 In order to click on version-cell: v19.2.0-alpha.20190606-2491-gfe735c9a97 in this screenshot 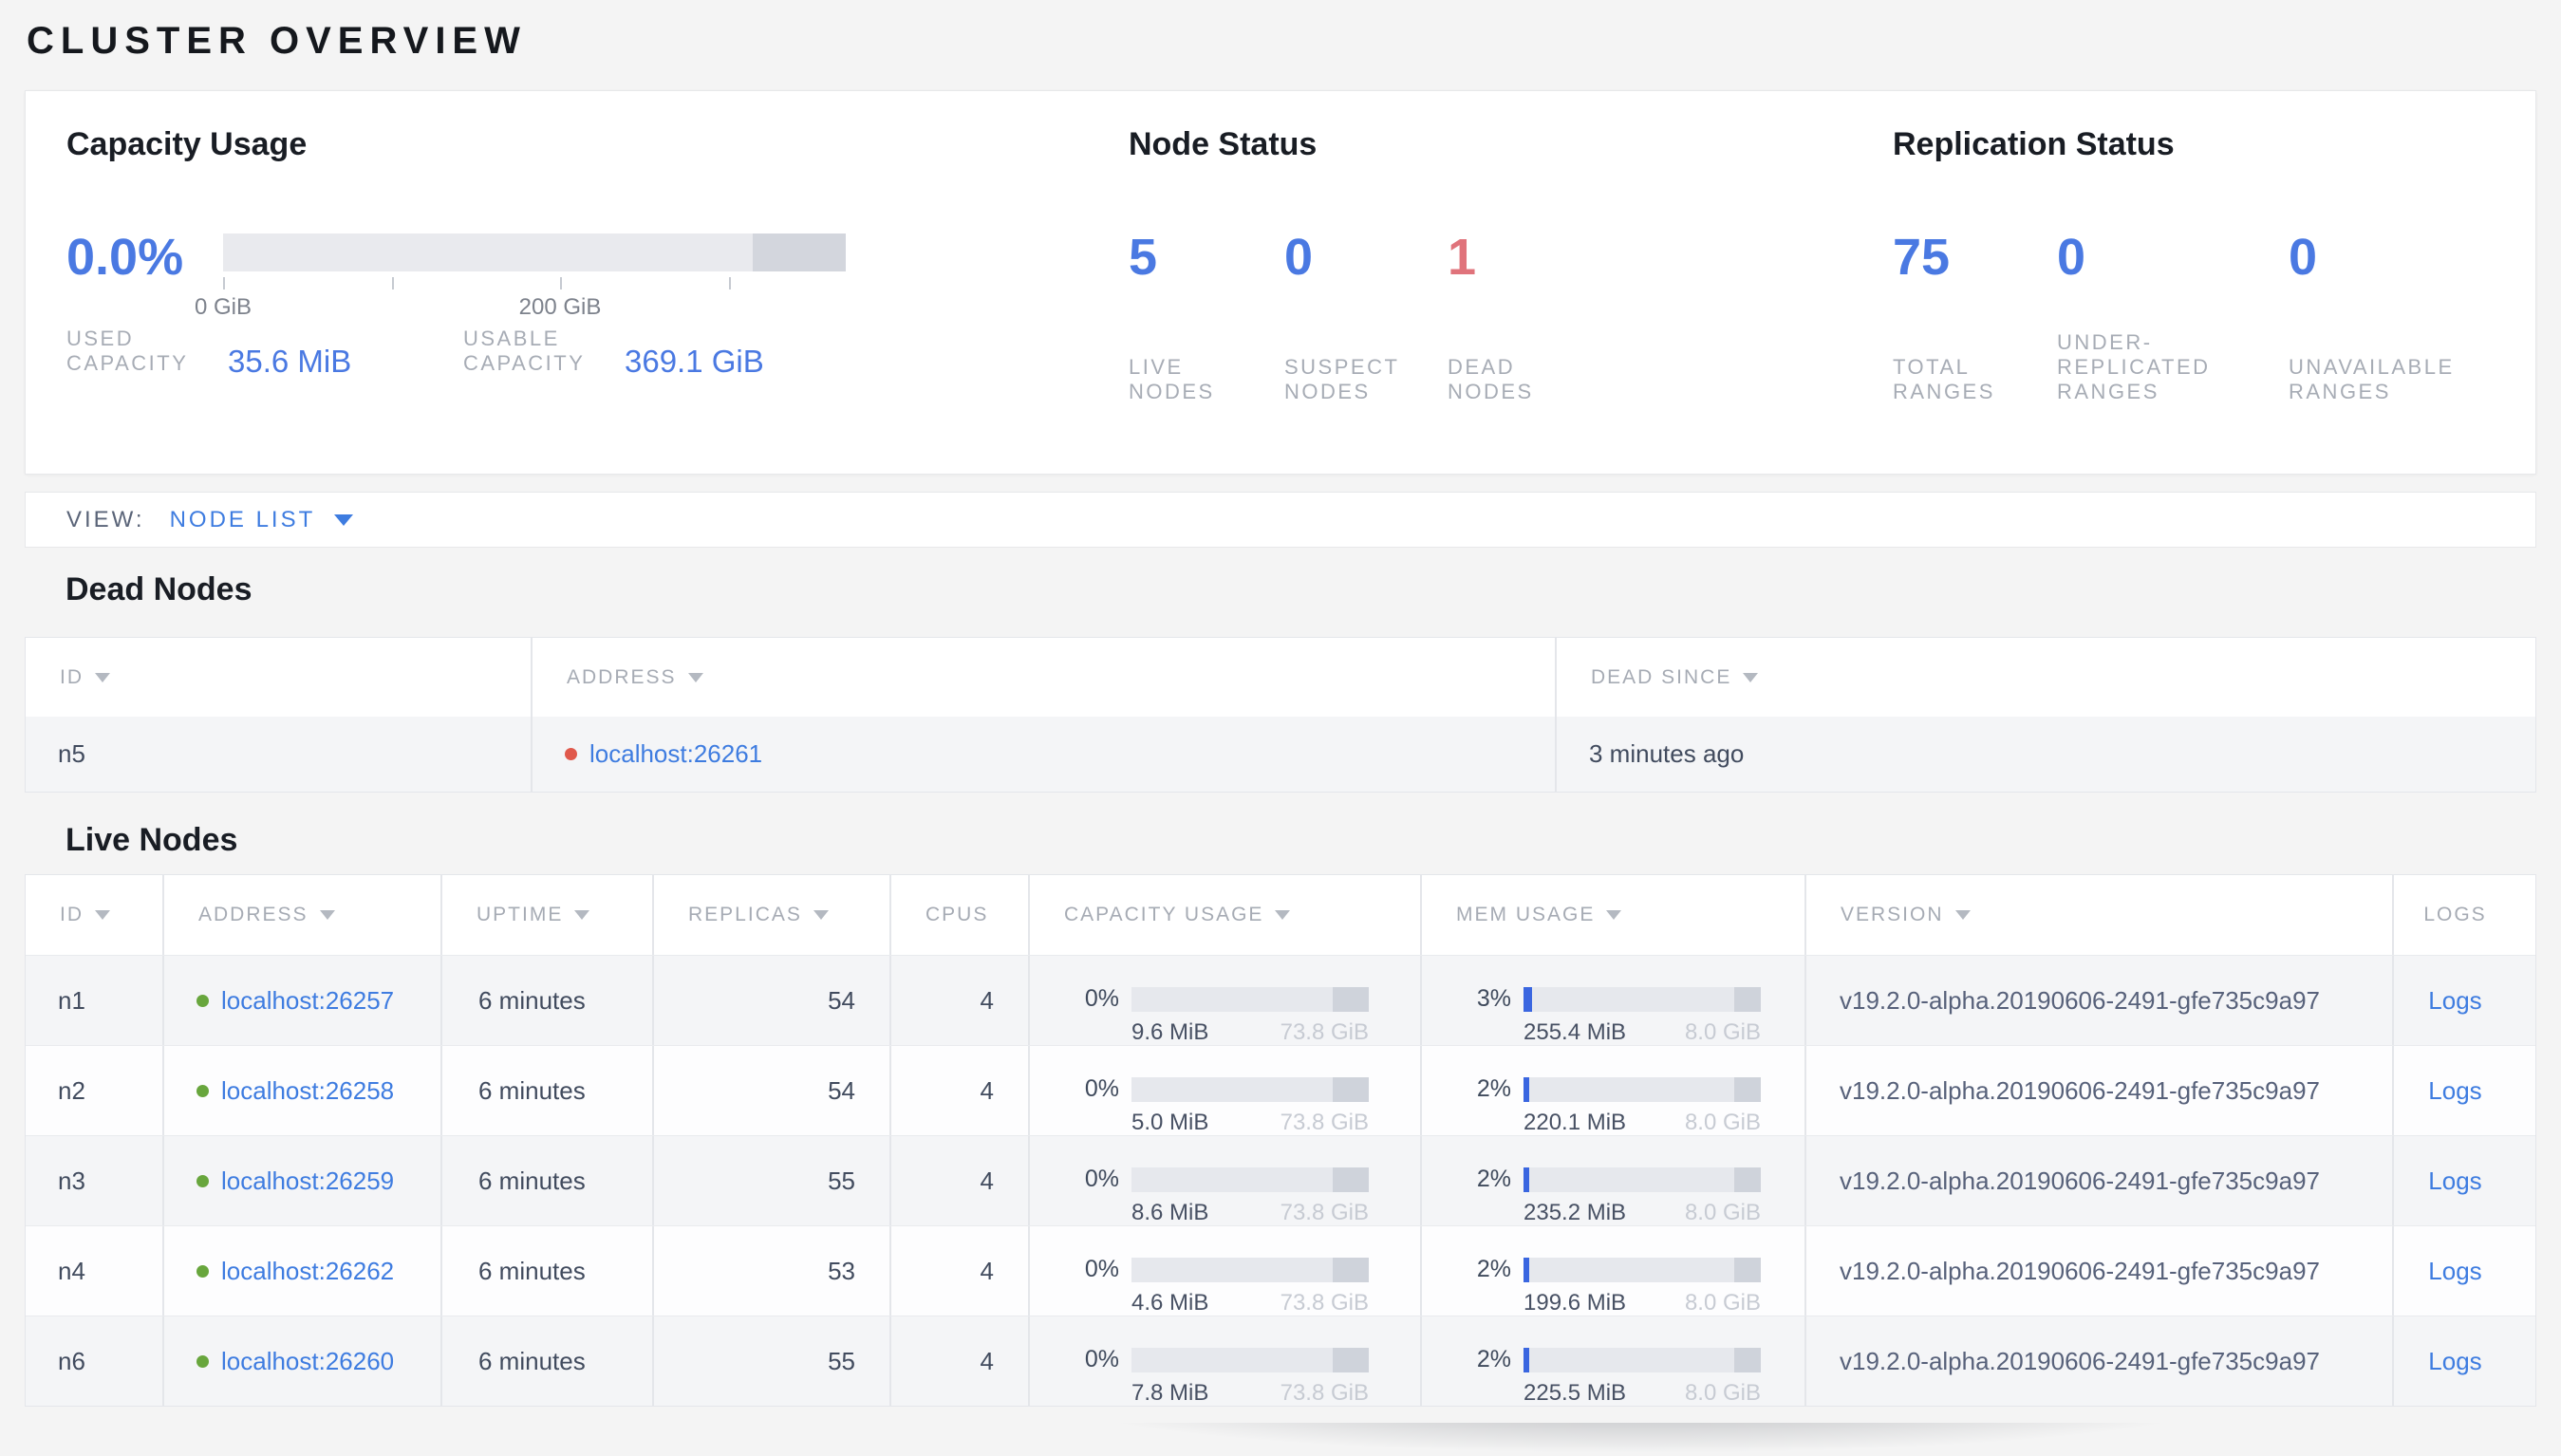, I will do `click(2100, 1090)`.